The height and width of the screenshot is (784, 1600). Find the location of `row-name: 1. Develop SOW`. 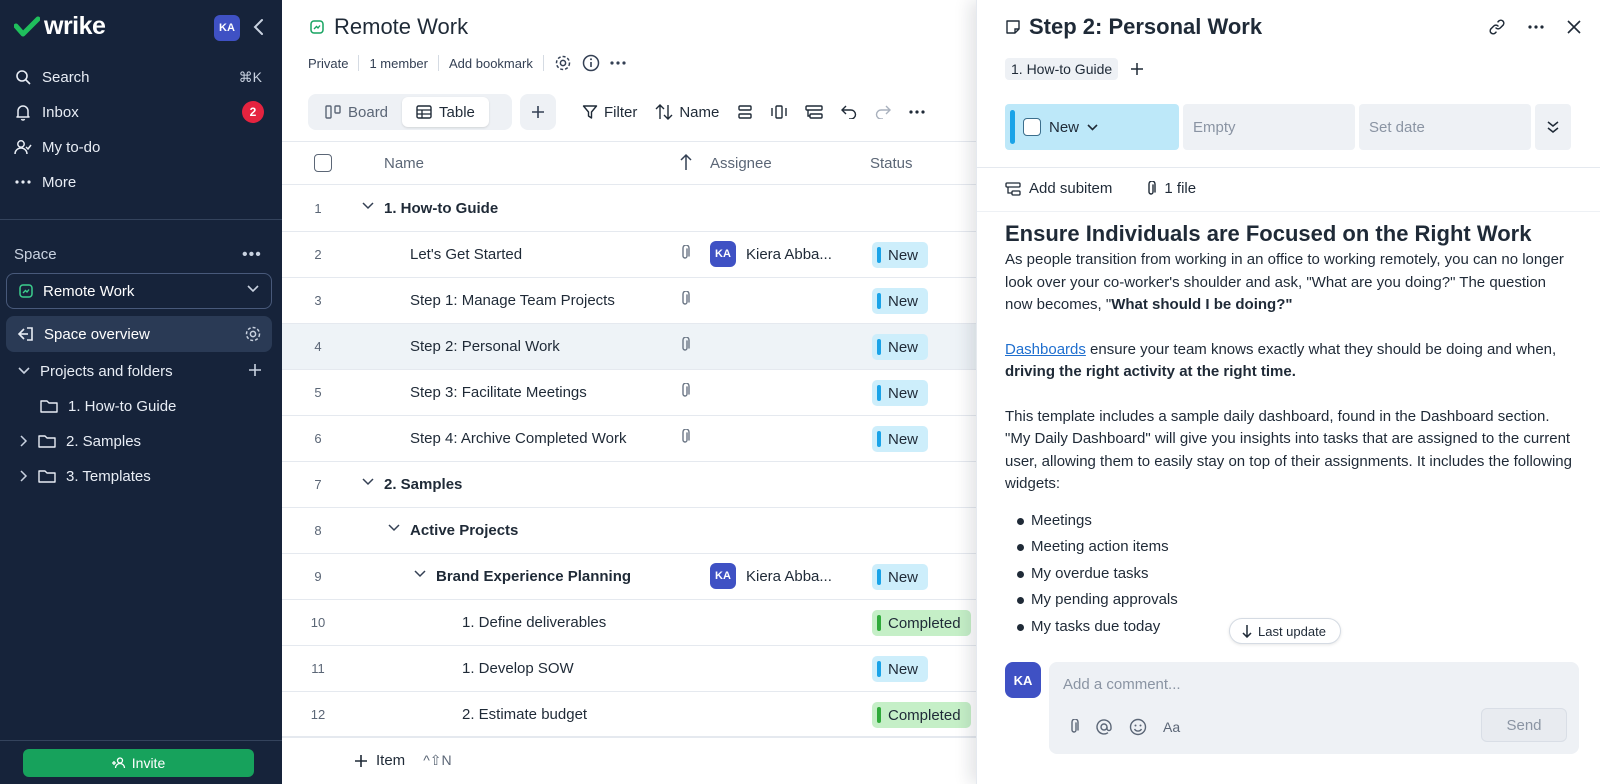

row-name: 1. Develop SOW is located at coordinates (518, 668).